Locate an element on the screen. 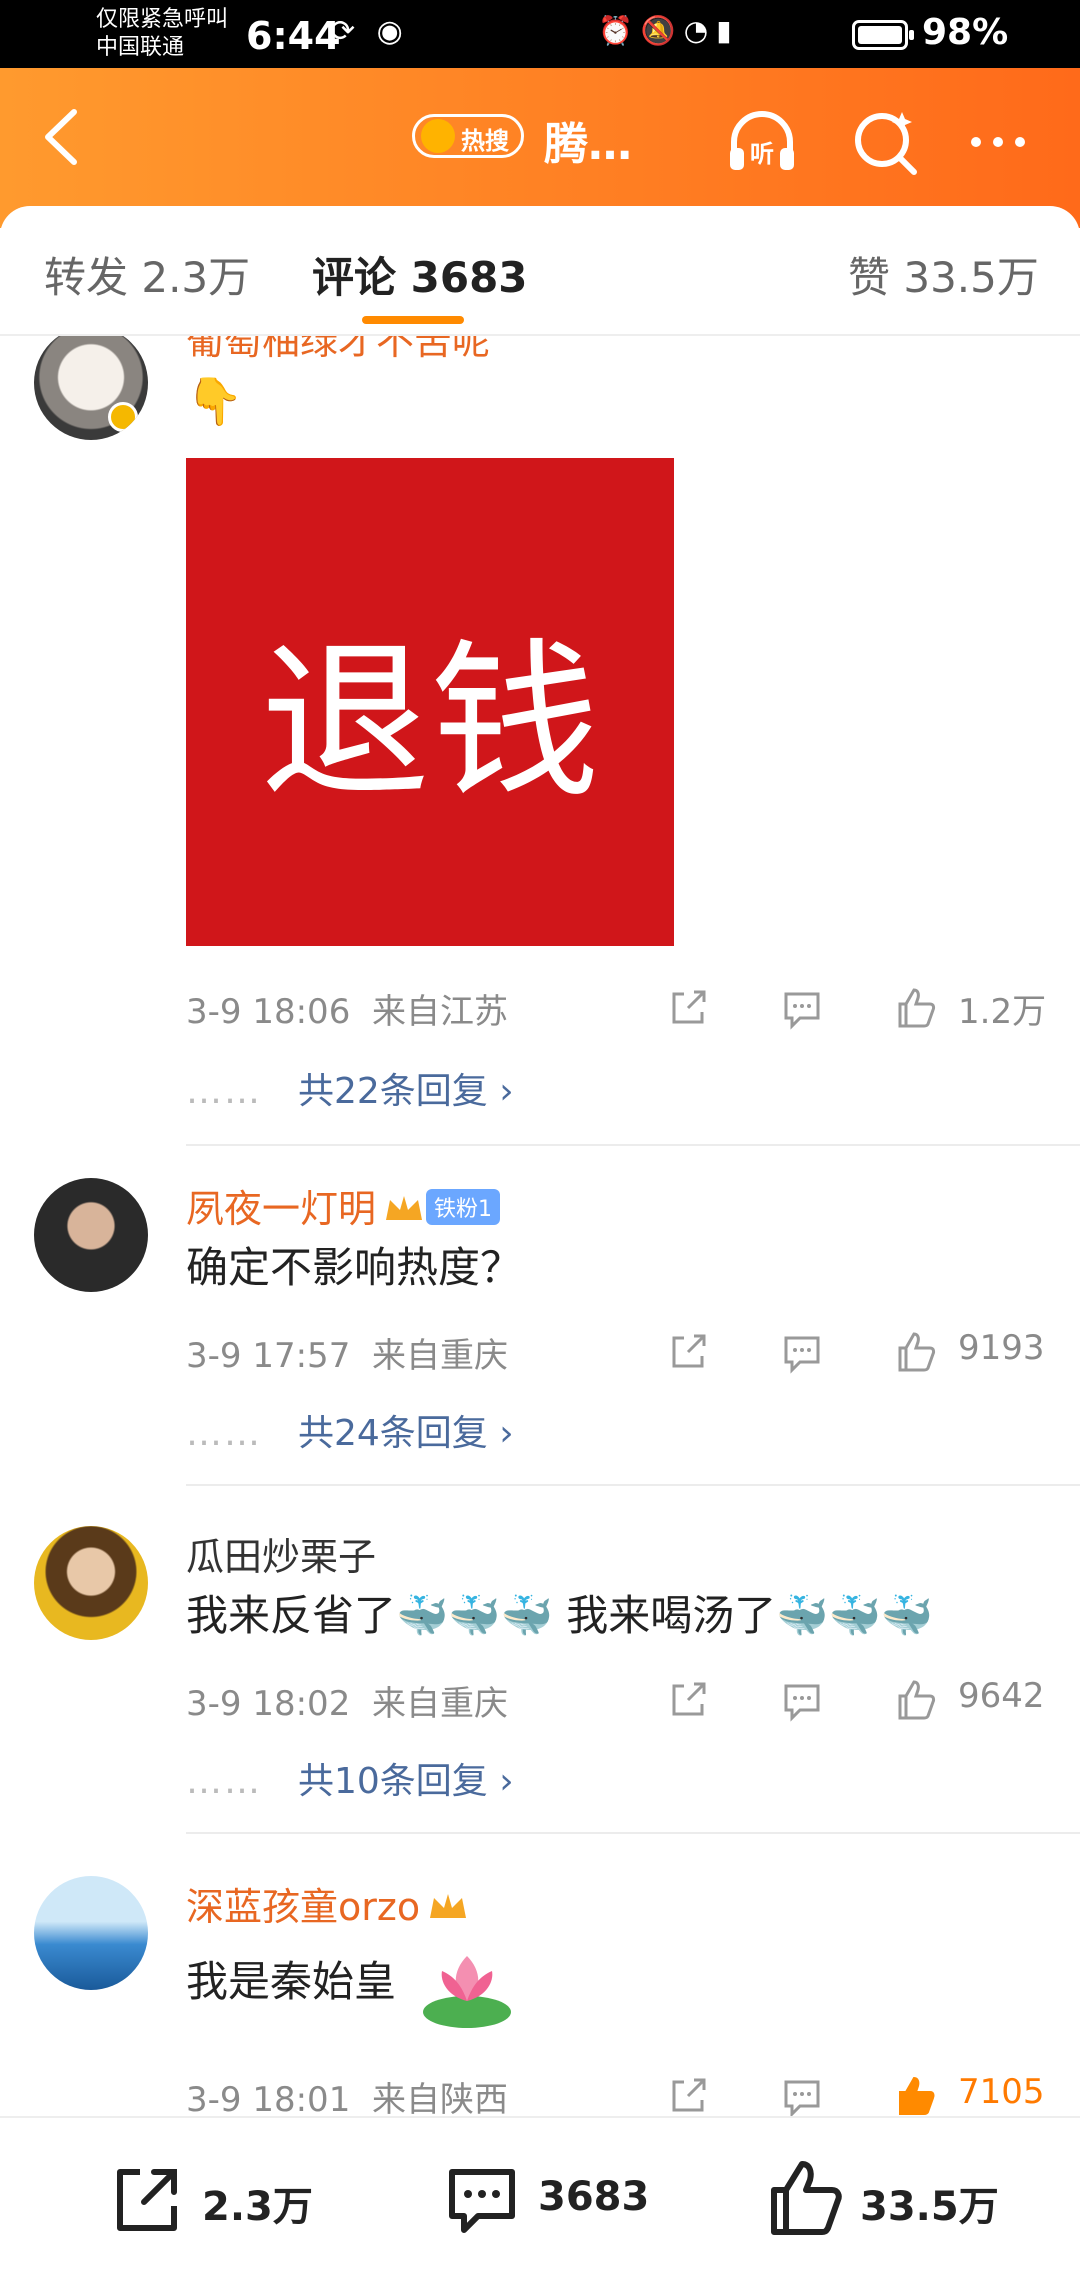 This screenshot has width=1080, height=2280. bottom-action-bar: 2.3万 3683 33.5万 is located at coordinates (540, 2198).